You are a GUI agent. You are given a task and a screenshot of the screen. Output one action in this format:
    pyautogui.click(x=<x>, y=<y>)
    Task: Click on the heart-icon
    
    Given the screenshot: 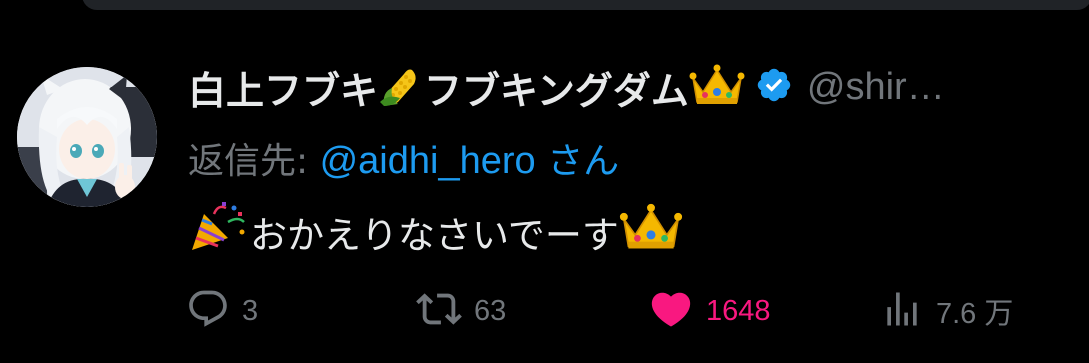 What is the action you would take?
    pyautogui.click(x=671, y=311)
    